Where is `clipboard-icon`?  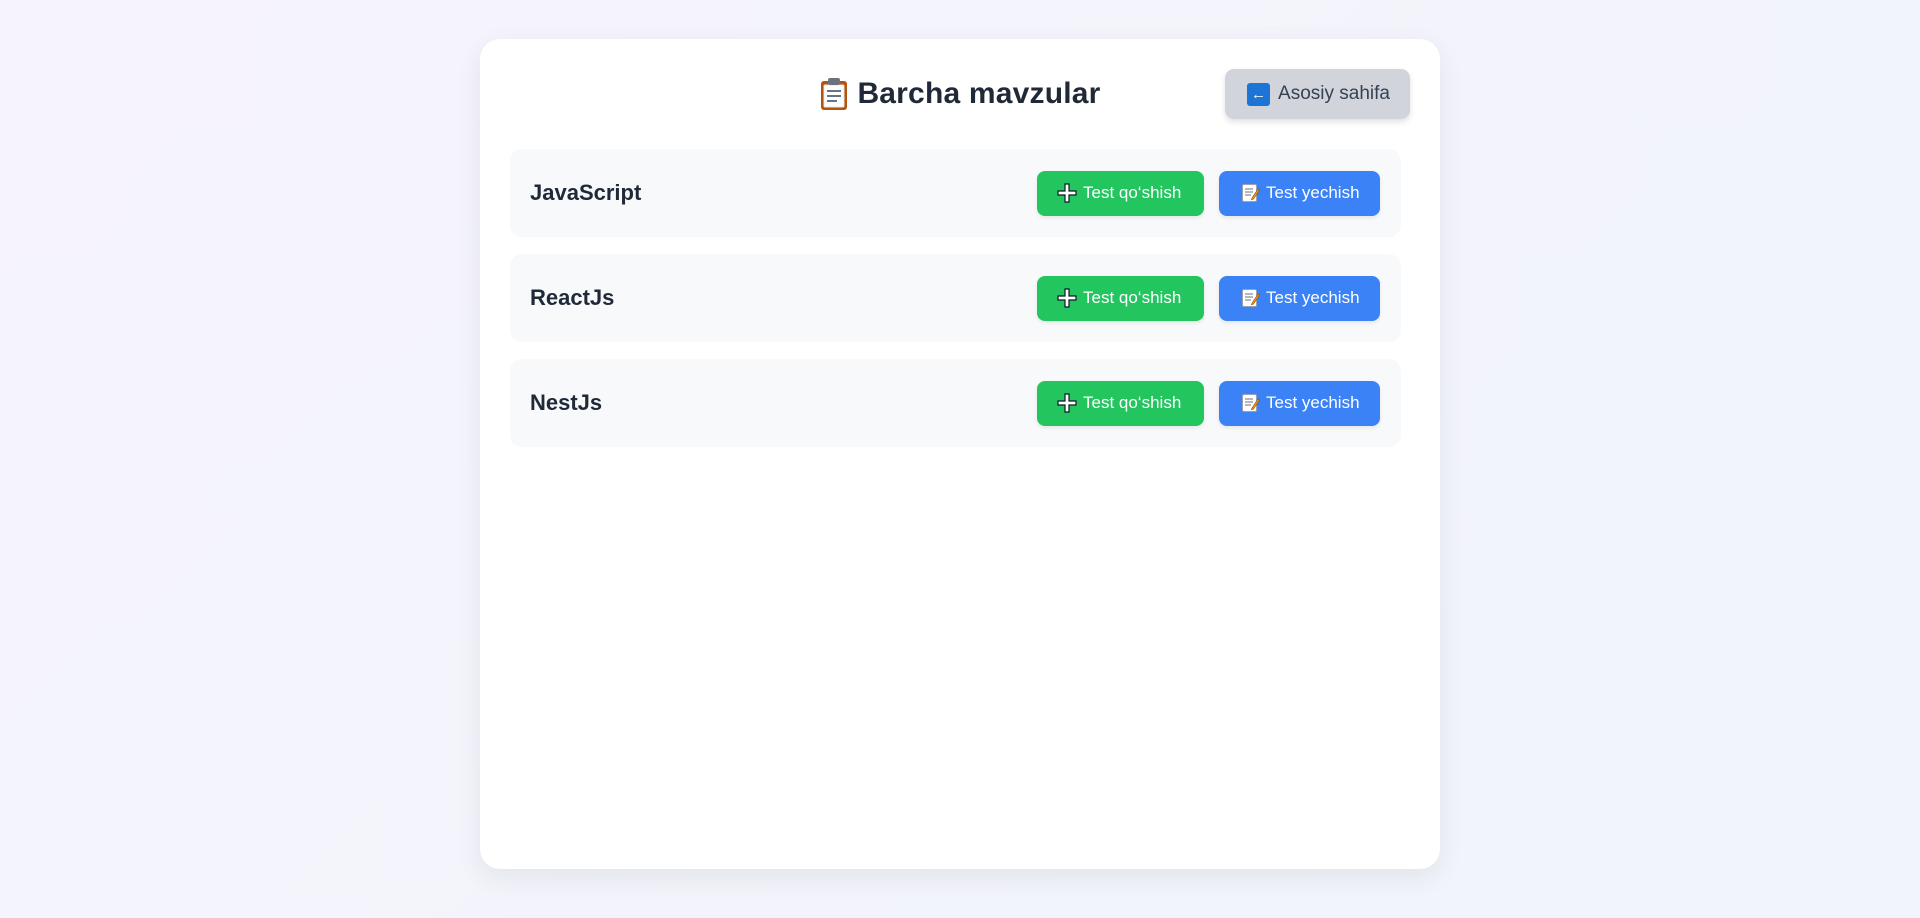 clipboard-icon is located at coordinates (834, 94).